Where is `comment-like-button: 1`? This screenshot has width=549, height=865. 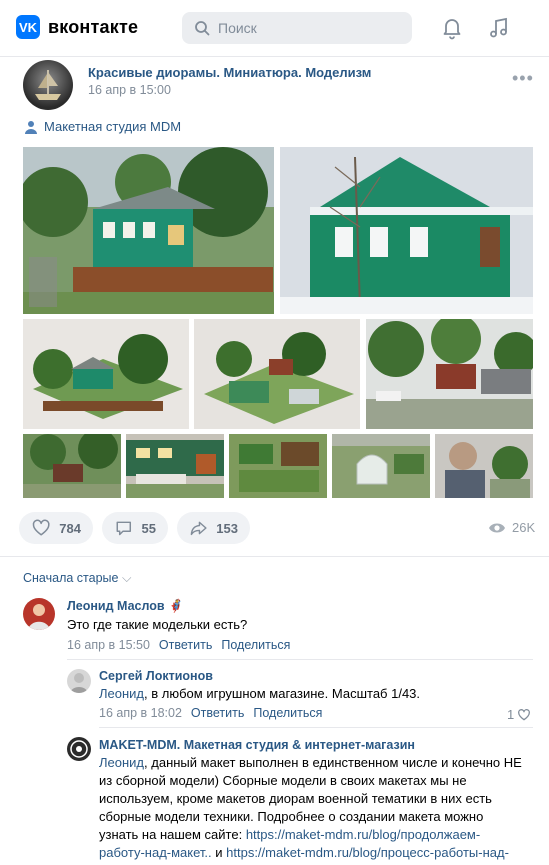 comment-like-button: 1 is located at coordinates (519, 714).